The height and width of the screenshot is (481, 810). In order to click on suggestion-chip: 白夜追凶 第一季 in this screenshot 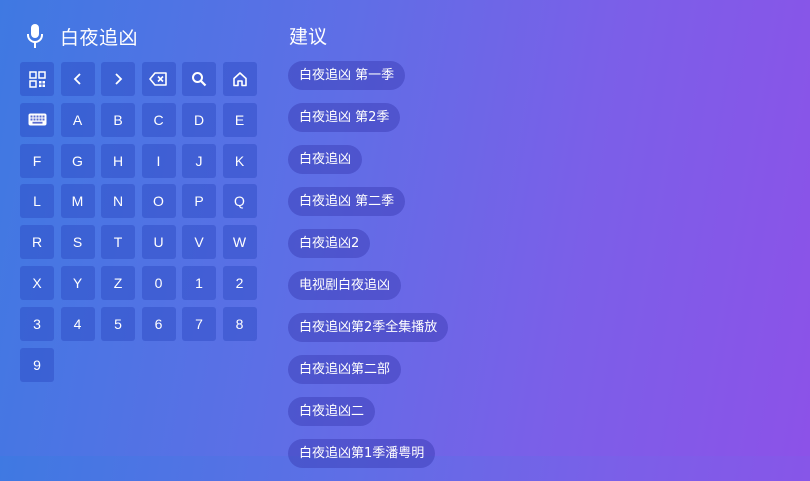, I will do `click(347, 75)`.